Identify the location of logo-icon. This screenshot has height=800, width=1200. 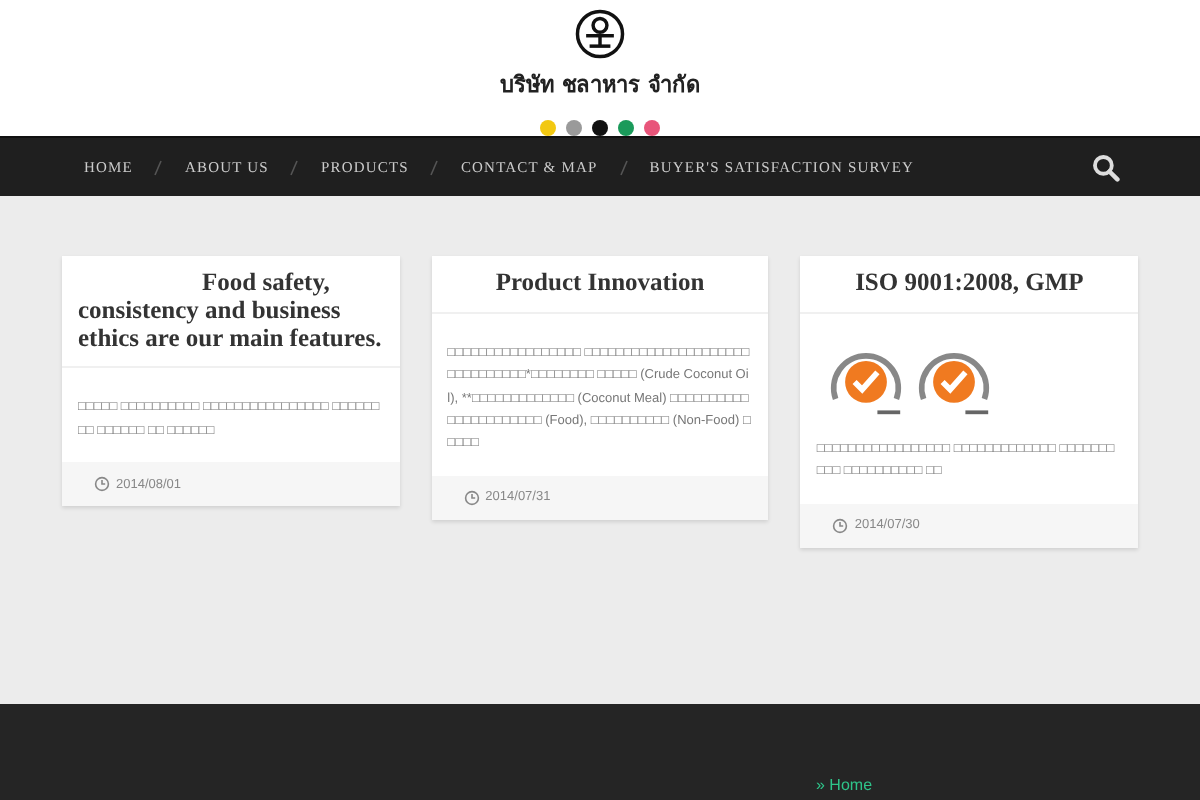
(600, 34).